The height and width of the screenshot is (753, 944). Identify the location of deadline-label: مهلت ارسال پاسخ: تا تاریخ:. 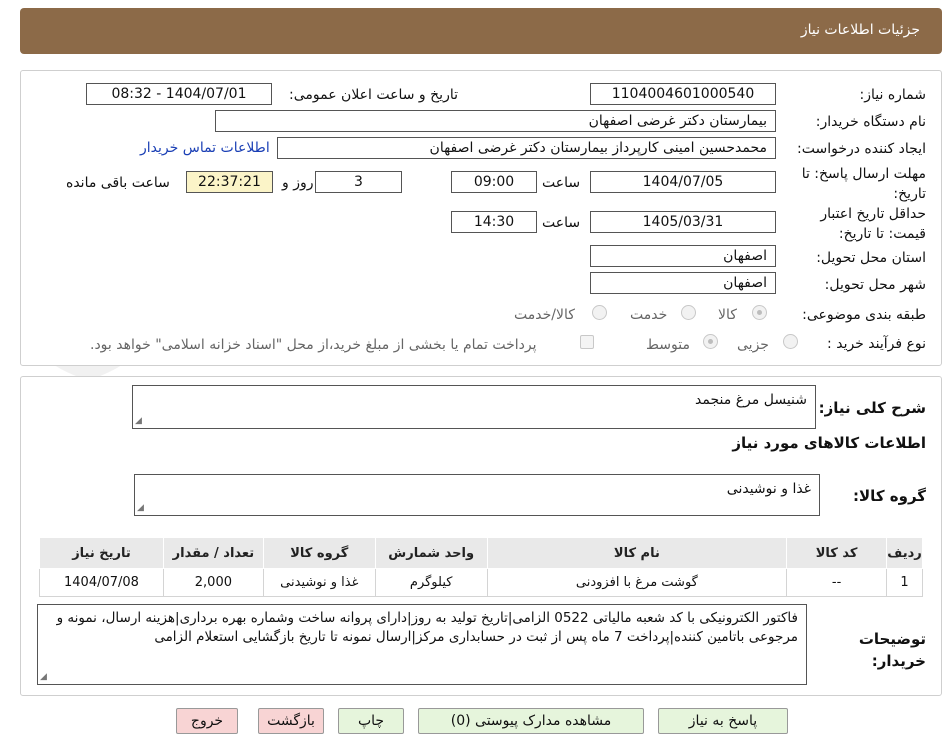
(863, 184).